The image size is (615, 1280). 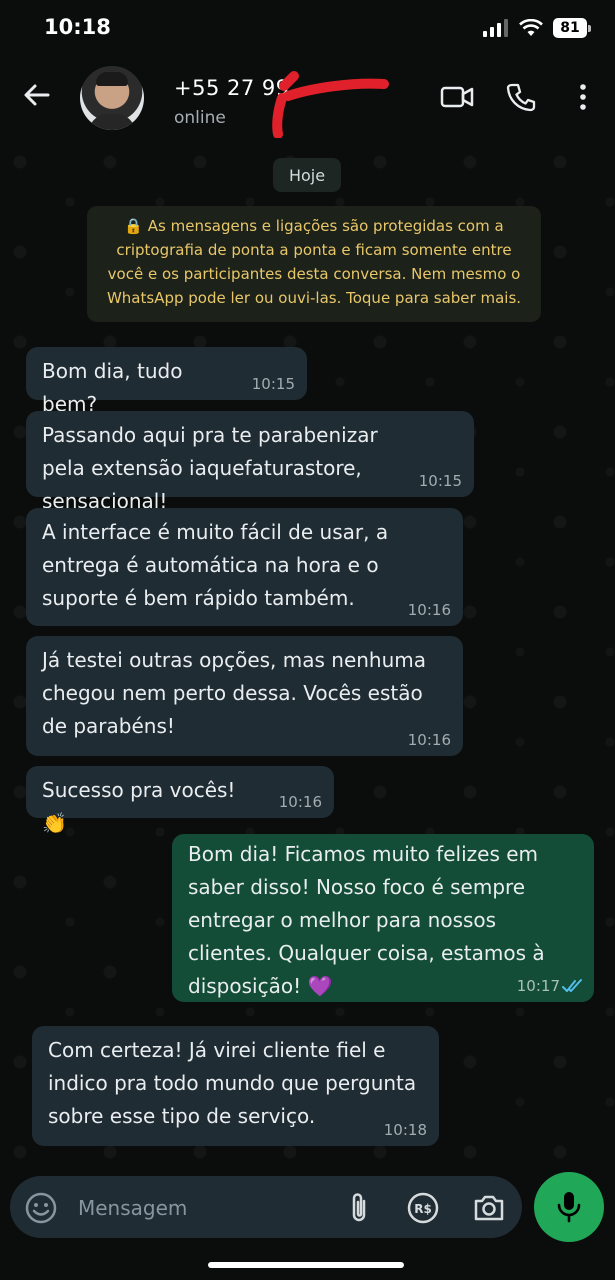 I want to click on status-icons: 81, so click(x=537, y=28).